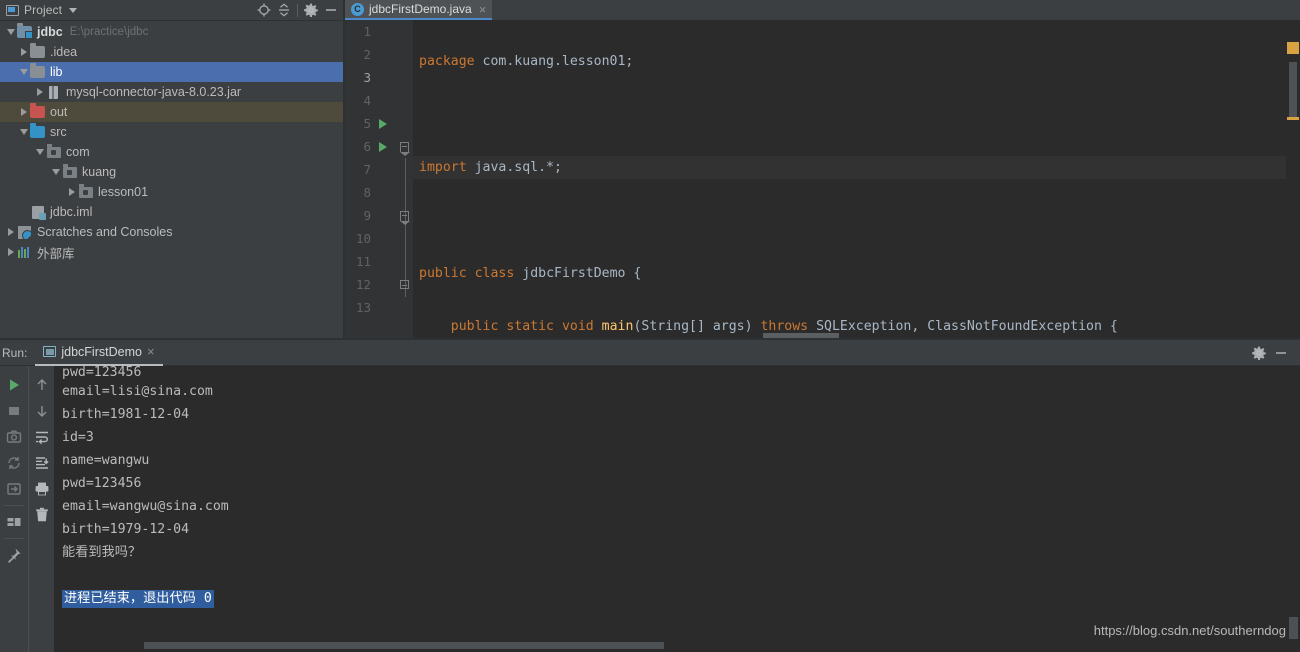 This screenshot has height=652, width=1300. Describe the element at coordinates (379, 192) in the screenshot. I see `gutter-line-8: 8` at that location.